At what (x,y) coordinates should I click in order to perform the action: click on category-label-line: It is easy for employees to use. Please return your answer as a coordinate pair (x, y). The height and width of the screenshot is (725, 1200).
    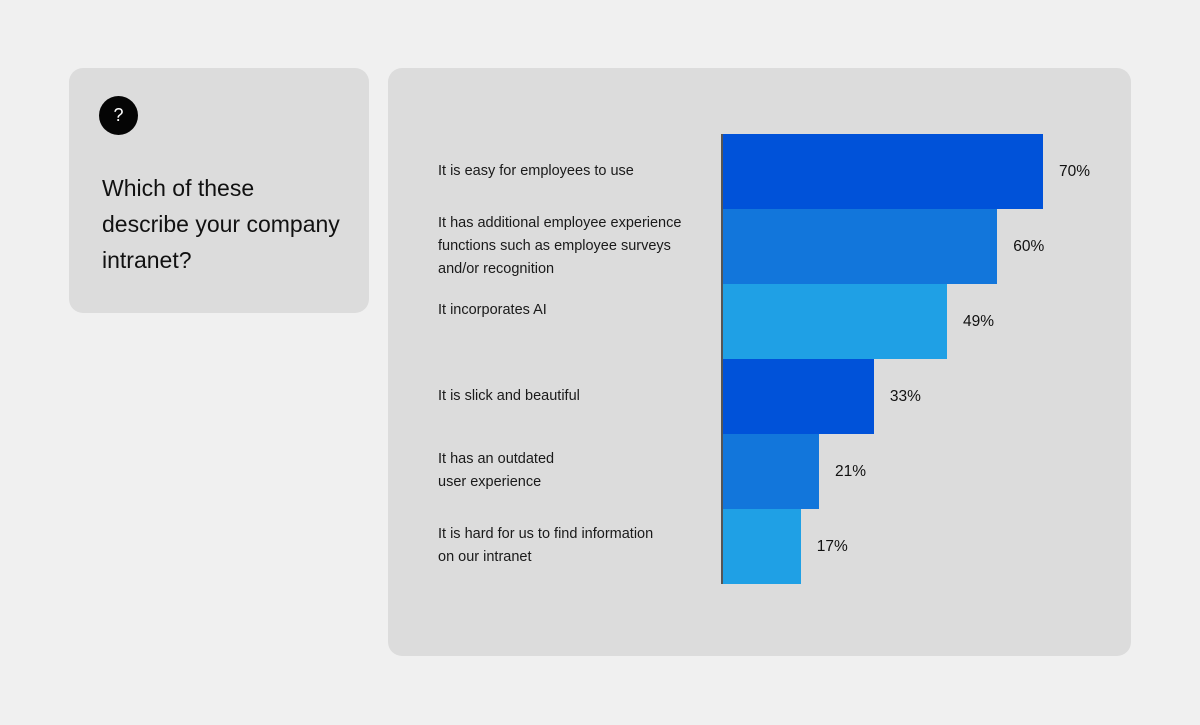
    Looking at the image, I should click on (536, 171).